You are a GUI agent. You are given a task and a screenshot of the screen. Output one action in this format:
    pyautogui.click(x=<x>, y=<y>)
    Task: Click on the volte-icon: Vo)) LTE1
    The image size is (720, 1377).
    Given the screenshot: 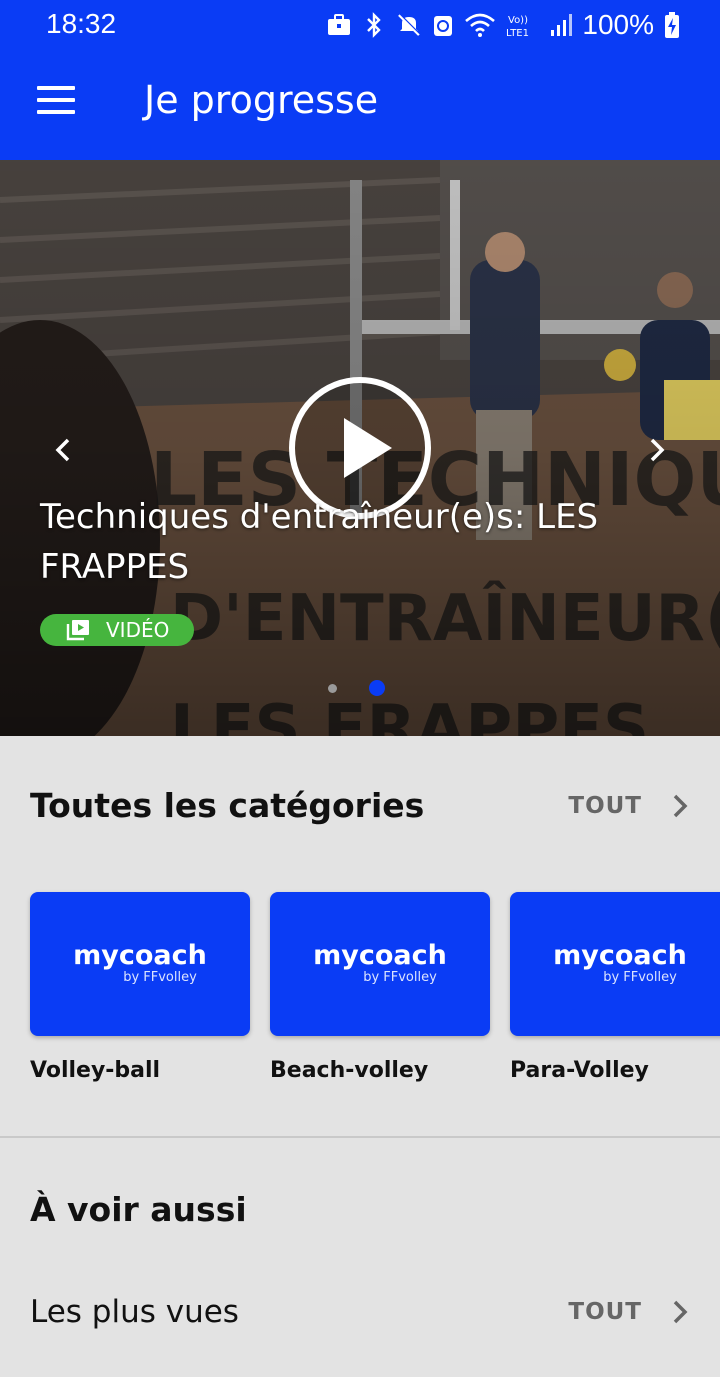 What is the action you would take?
    pyautogui.click(x=517, y=26)
    